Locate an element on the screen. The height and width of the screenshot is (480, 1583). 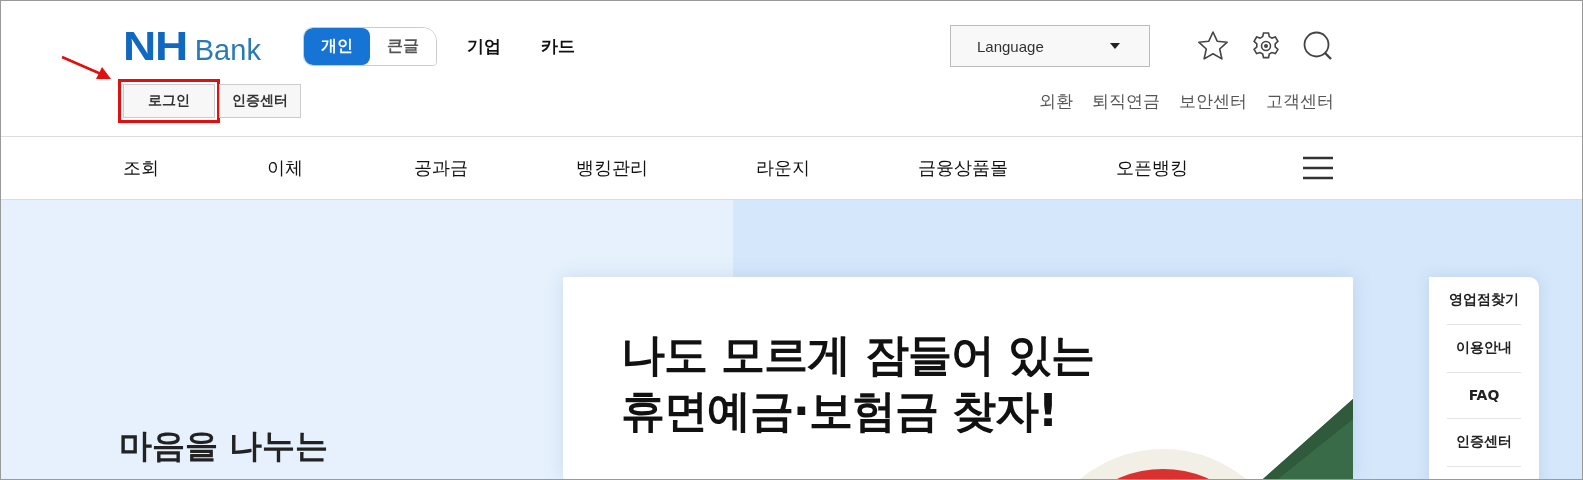
banner-headline: 휴면예금·보험금 찾자! is located at coordinates (840, 411).